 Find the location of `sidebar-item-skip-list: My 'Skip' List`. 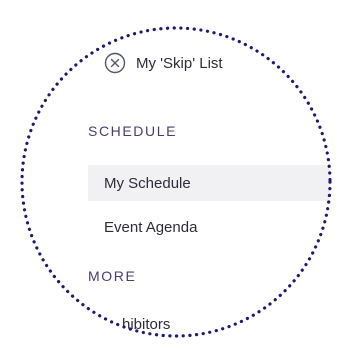

sidebar-item-skip-list: My 'Skip' List is located at coordinates (163, 63).